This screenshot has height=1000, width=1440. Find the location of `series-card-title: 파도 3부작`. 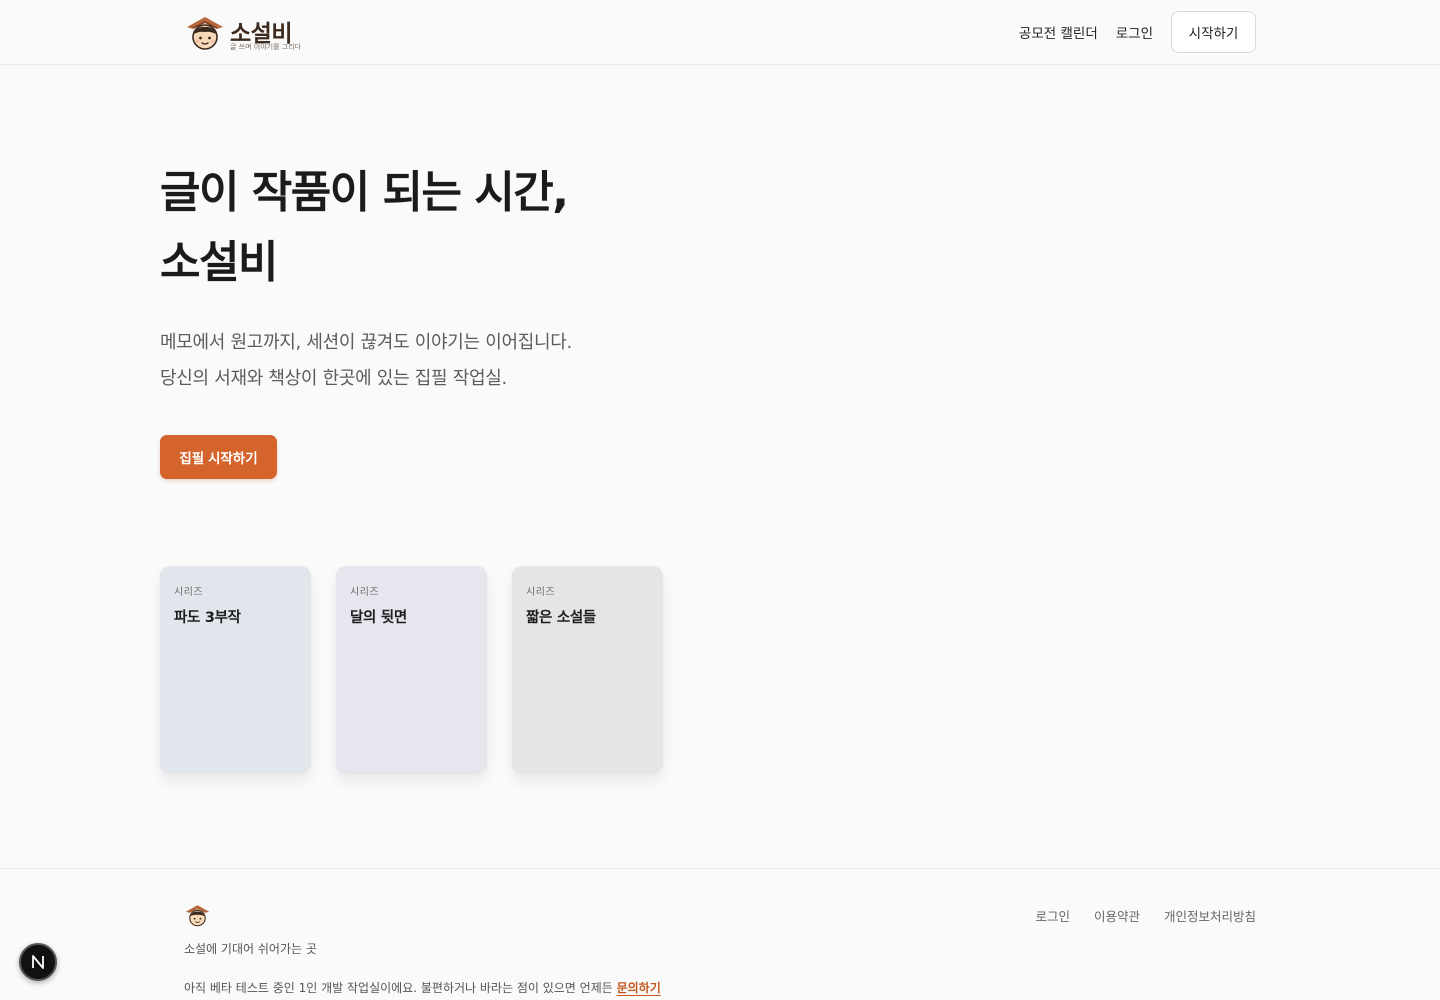

series-card-title: 파도 3부작 is located at coordinates (207, 618).